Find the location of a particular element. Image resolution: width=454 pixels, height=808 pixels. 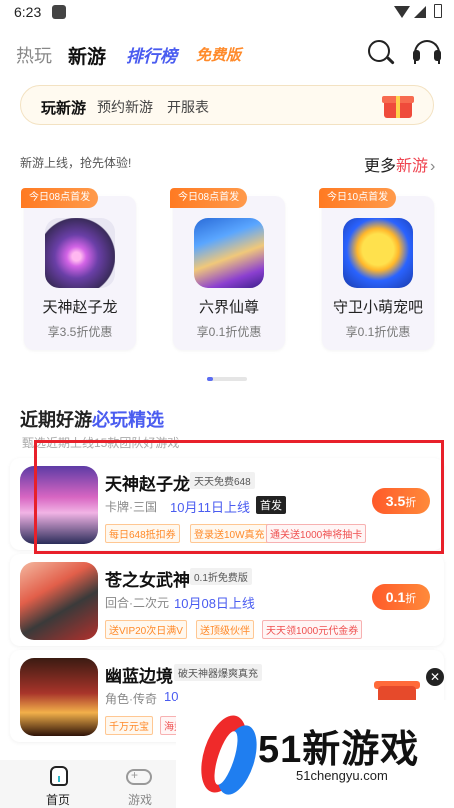

selection-highlight is located at coordinates (239, 497).